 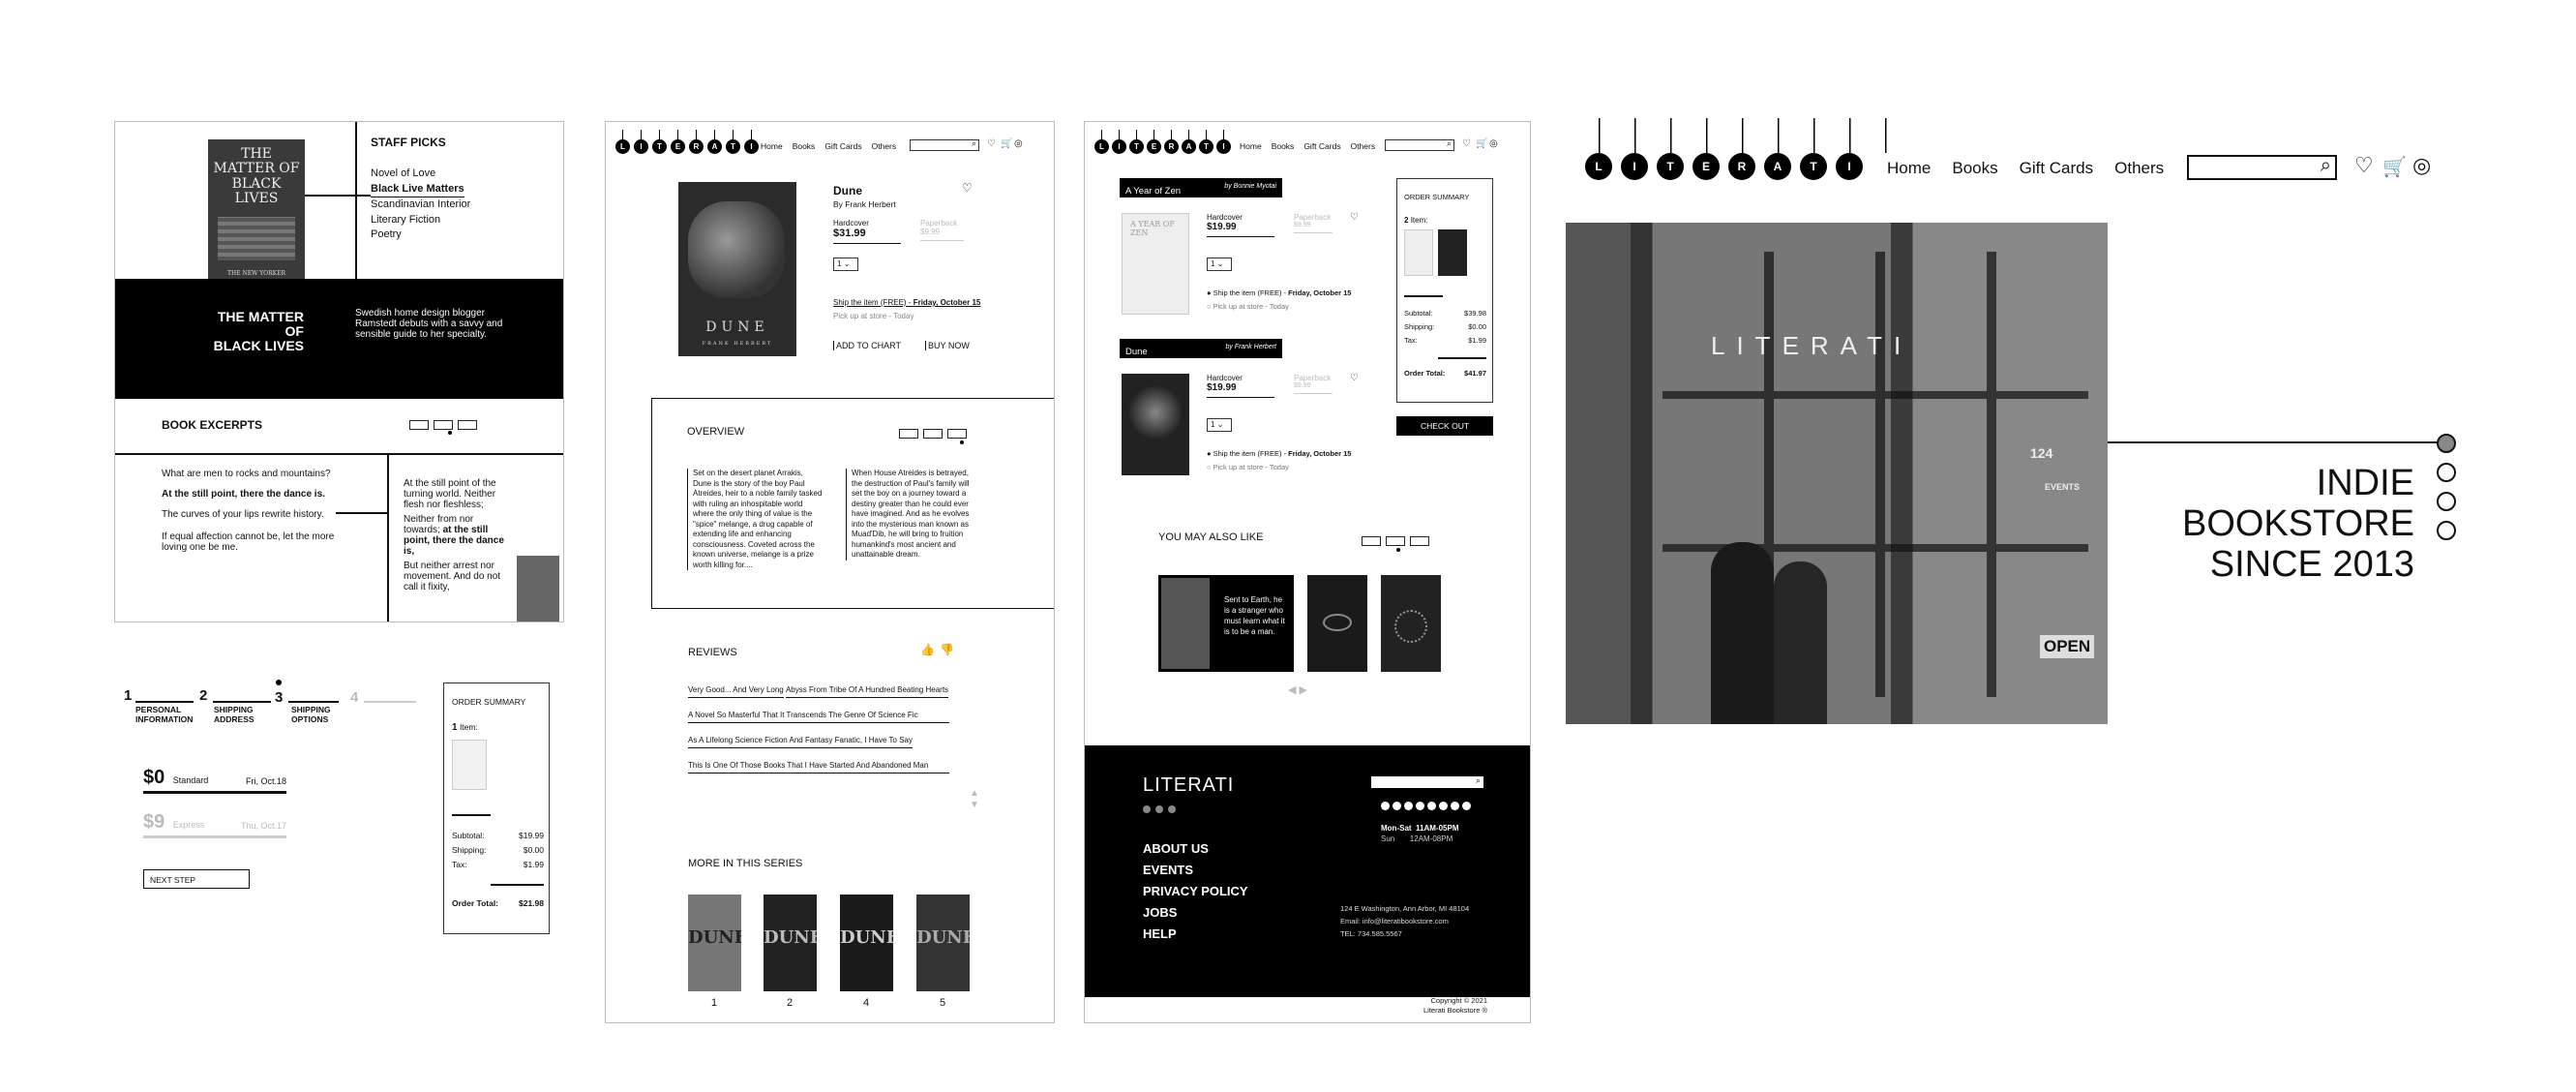 What do you see at coordinates (538, 589) in the screenshot?
I see `excerpt-book-thumb` at bounding box center [538, 589].